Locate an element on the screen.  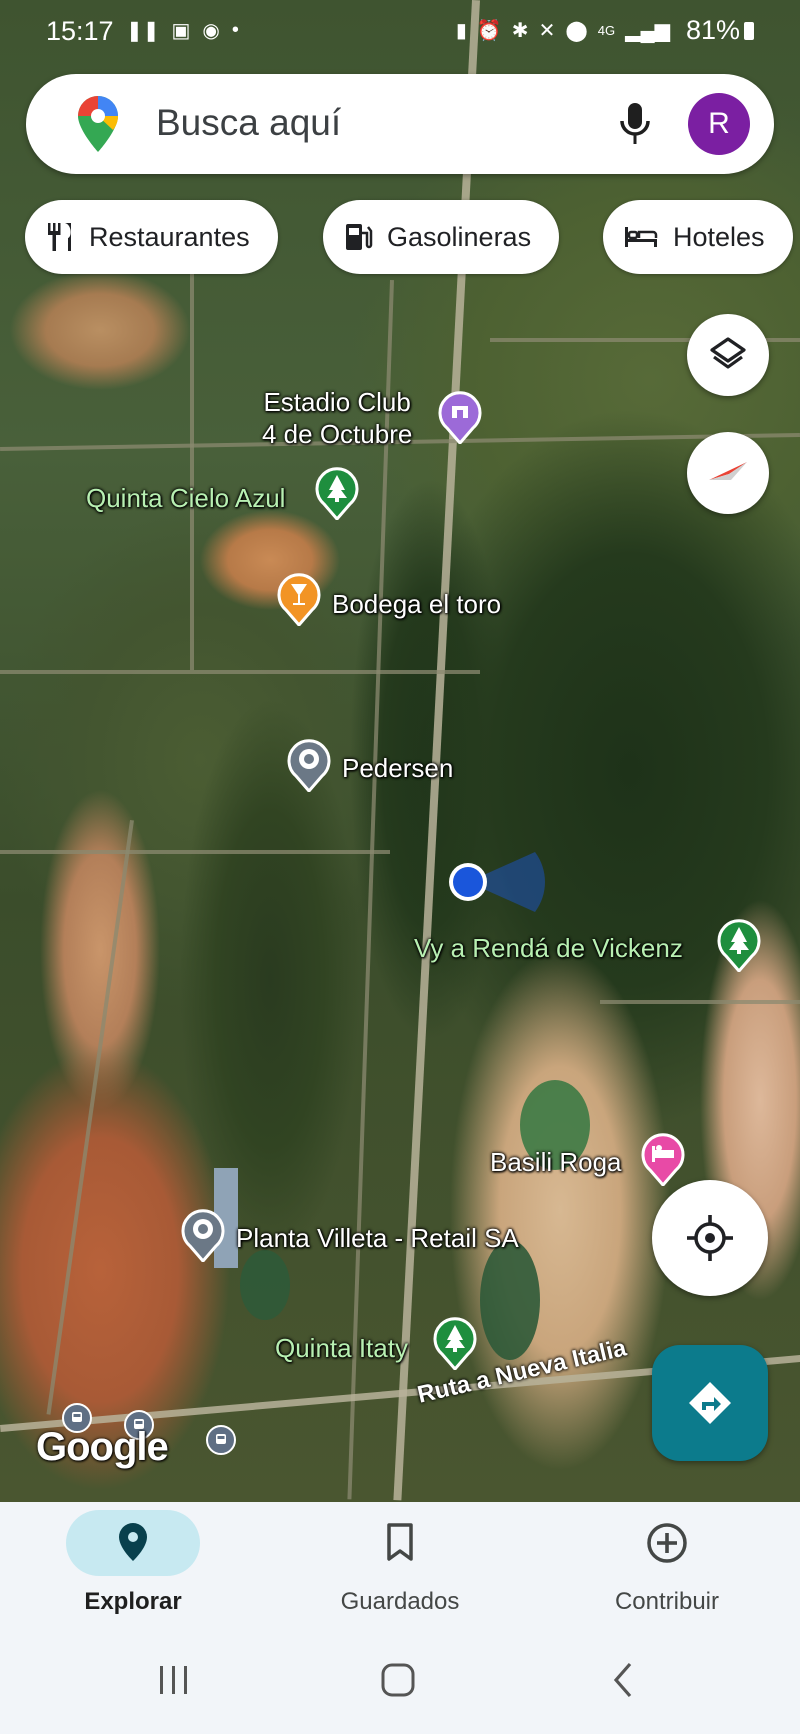
search-bar: Busca aquí R is located at coordinates (400, 124).